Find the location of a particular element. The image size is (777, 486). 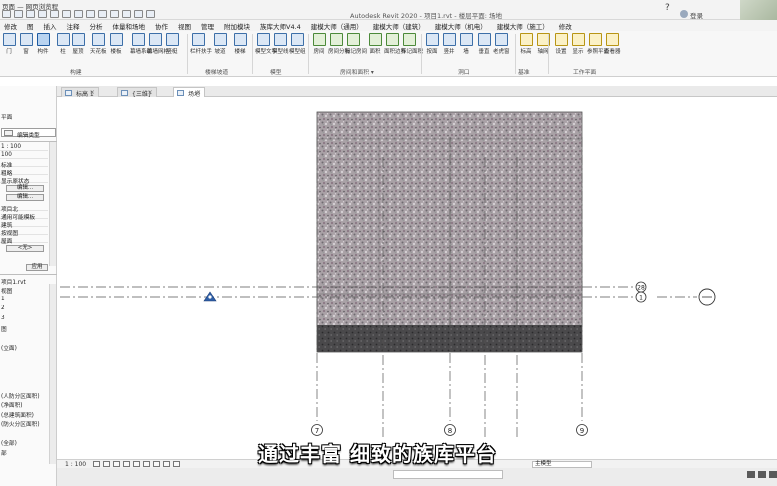

crop-view-icon is located at coordinates (136, 464).